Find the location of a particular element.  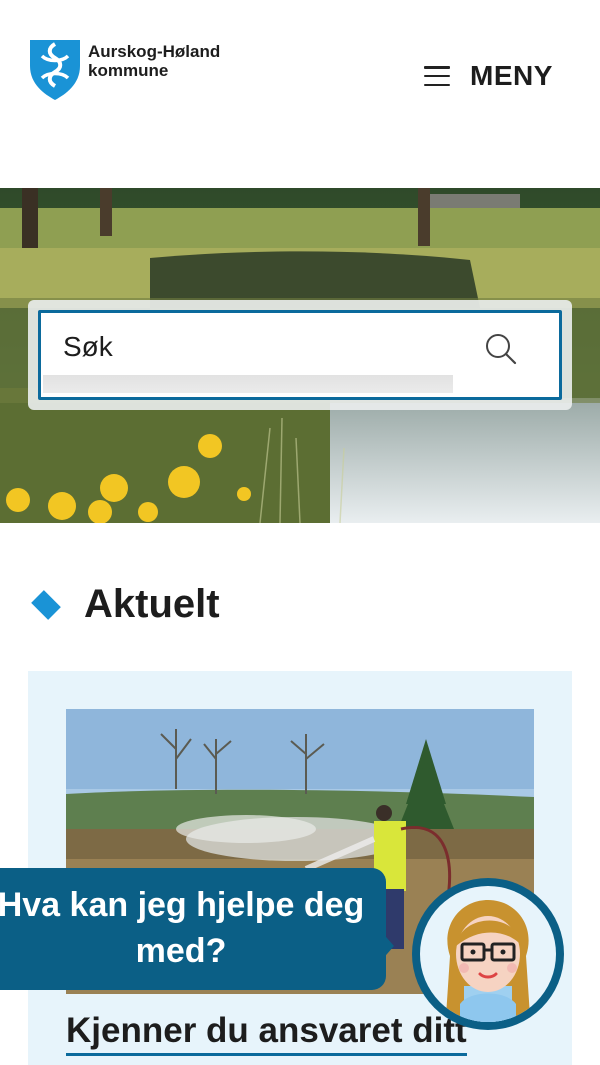

search-button is located at coordinates (501, 349).